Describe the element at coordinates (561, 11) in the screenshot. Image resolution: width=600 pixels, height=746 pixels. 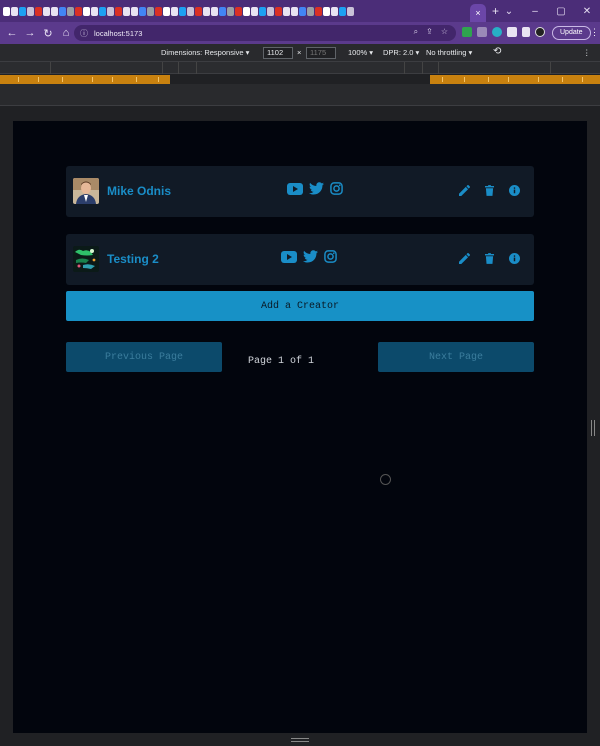
I see `maximize-icon: ▢` at that location.